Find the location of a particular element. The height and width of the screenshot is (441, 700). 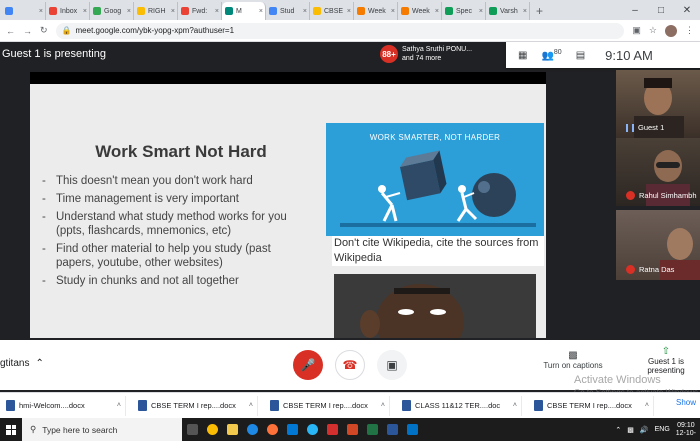

show-all-downloads-button: Show is located at coordinates (686, 402).